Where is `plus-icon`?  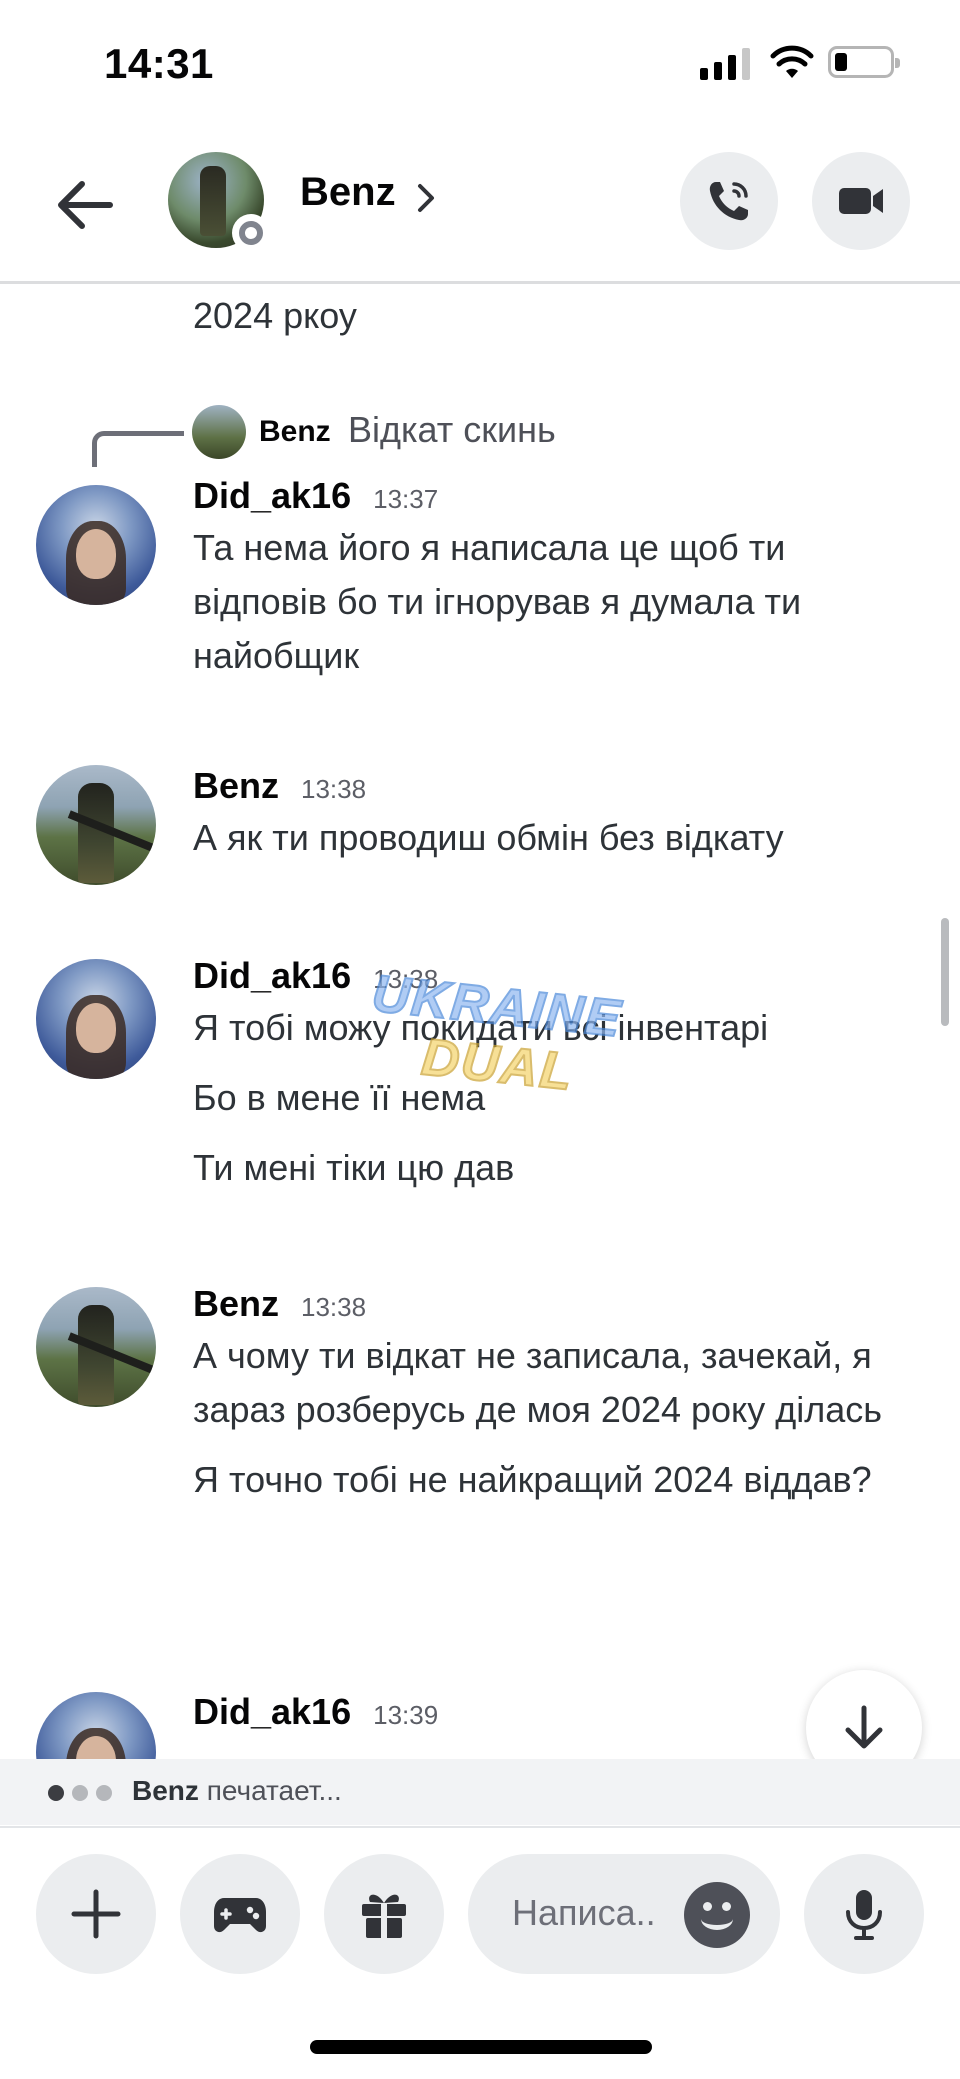 plus-icon is located at coordinates (96, 1914).